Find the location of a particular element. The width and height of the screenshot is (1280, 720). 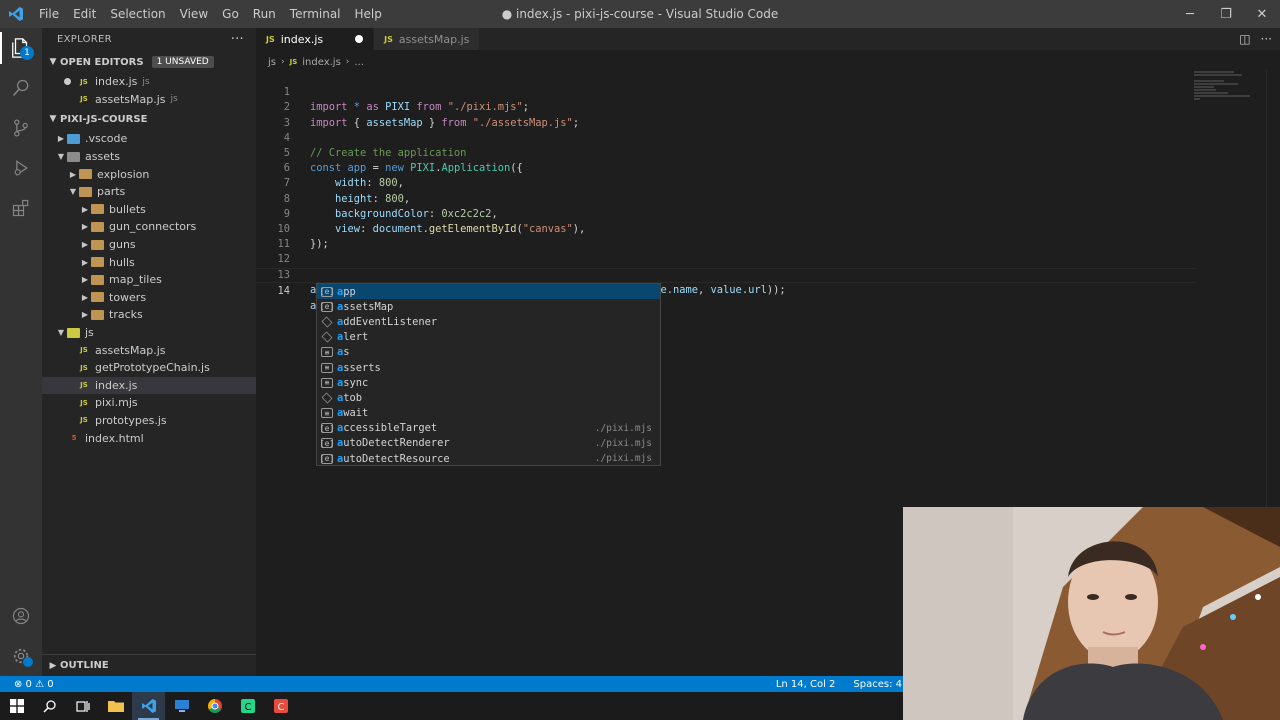

suggestion-item: [e] a utoDetectResource ./pixi.mjs is located at coordinates (488, 458).